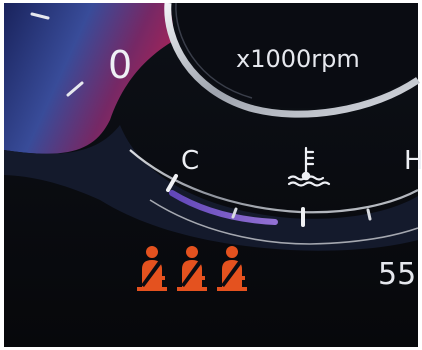  Describe the element at coordinates (369, 214) in the screenshot. I see `temperature-tick` at that location.